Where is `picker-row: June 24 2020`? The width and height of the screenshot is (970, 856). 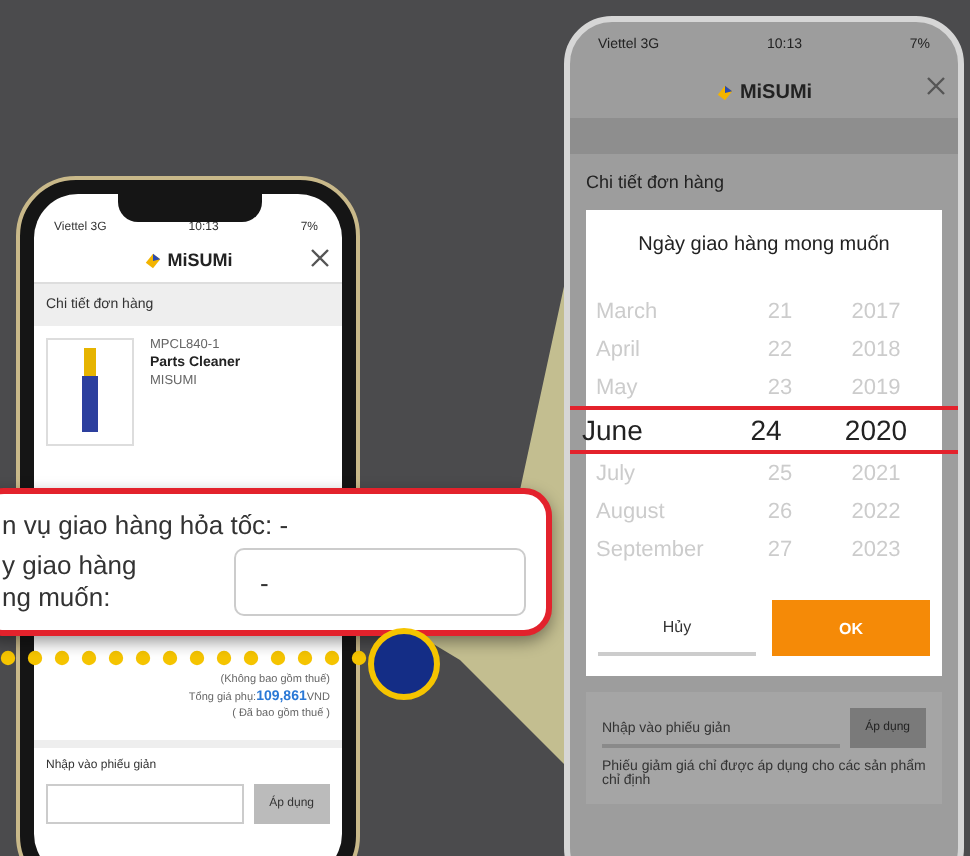 picker-row: June 24 2020 is located at coordinates (764, 430).